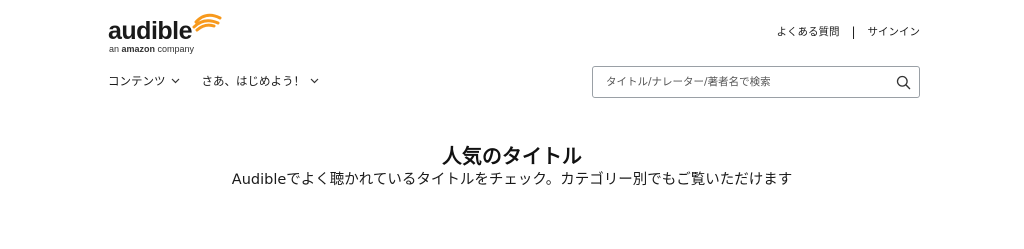 This screenshot has height=249, width=1024. I want to click on nav-item-get-started: さあ、はじめよう！, so click(261, 81).